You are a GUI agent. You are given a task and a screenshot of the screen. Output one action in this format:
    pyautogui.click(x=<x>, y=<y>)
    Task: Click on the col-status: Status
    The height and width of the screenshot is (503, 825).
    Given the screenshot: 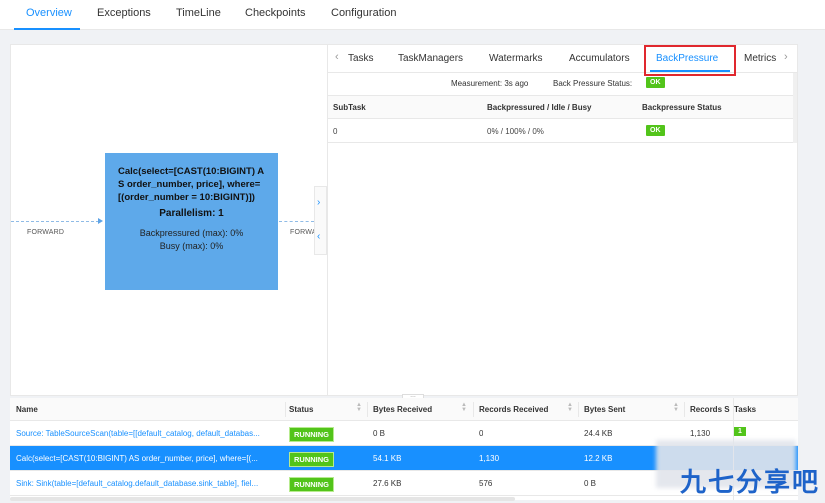 What is the action you would take?
    pyautogui.click(x=301, y=409)
    